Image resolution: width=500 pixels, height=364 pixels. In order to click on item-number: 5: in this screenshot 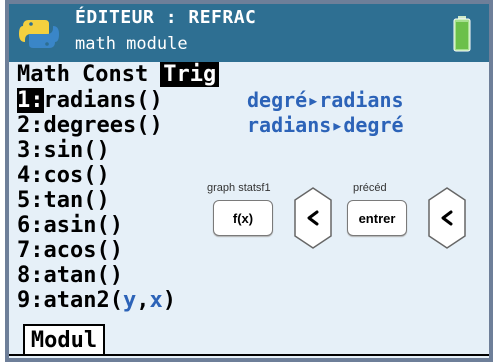, I will do `click(30, 200)`.